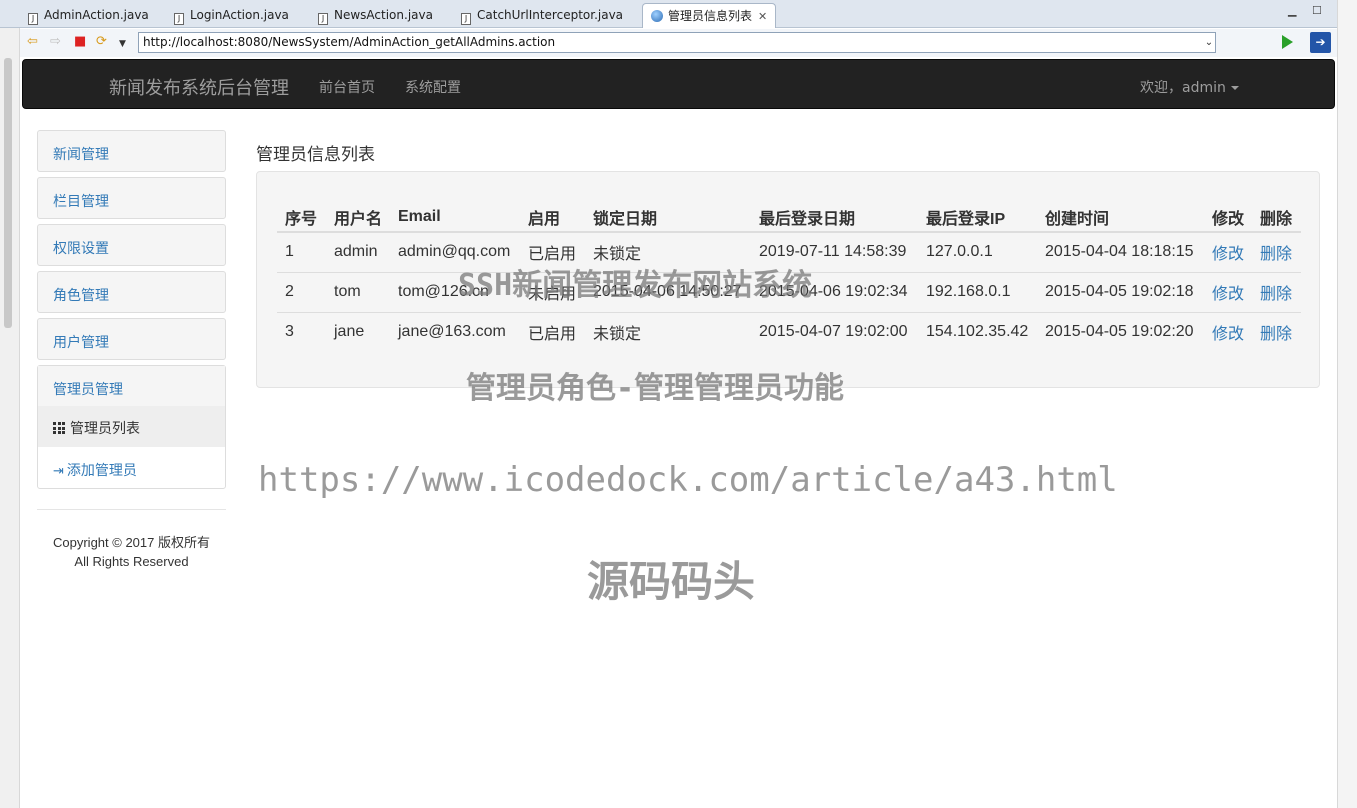  What do you see at coordinates (834, 331) in the screenshot?
I see `cell-last-login: 2015-04-07 19:02:00` at bounding box center [834, 331].